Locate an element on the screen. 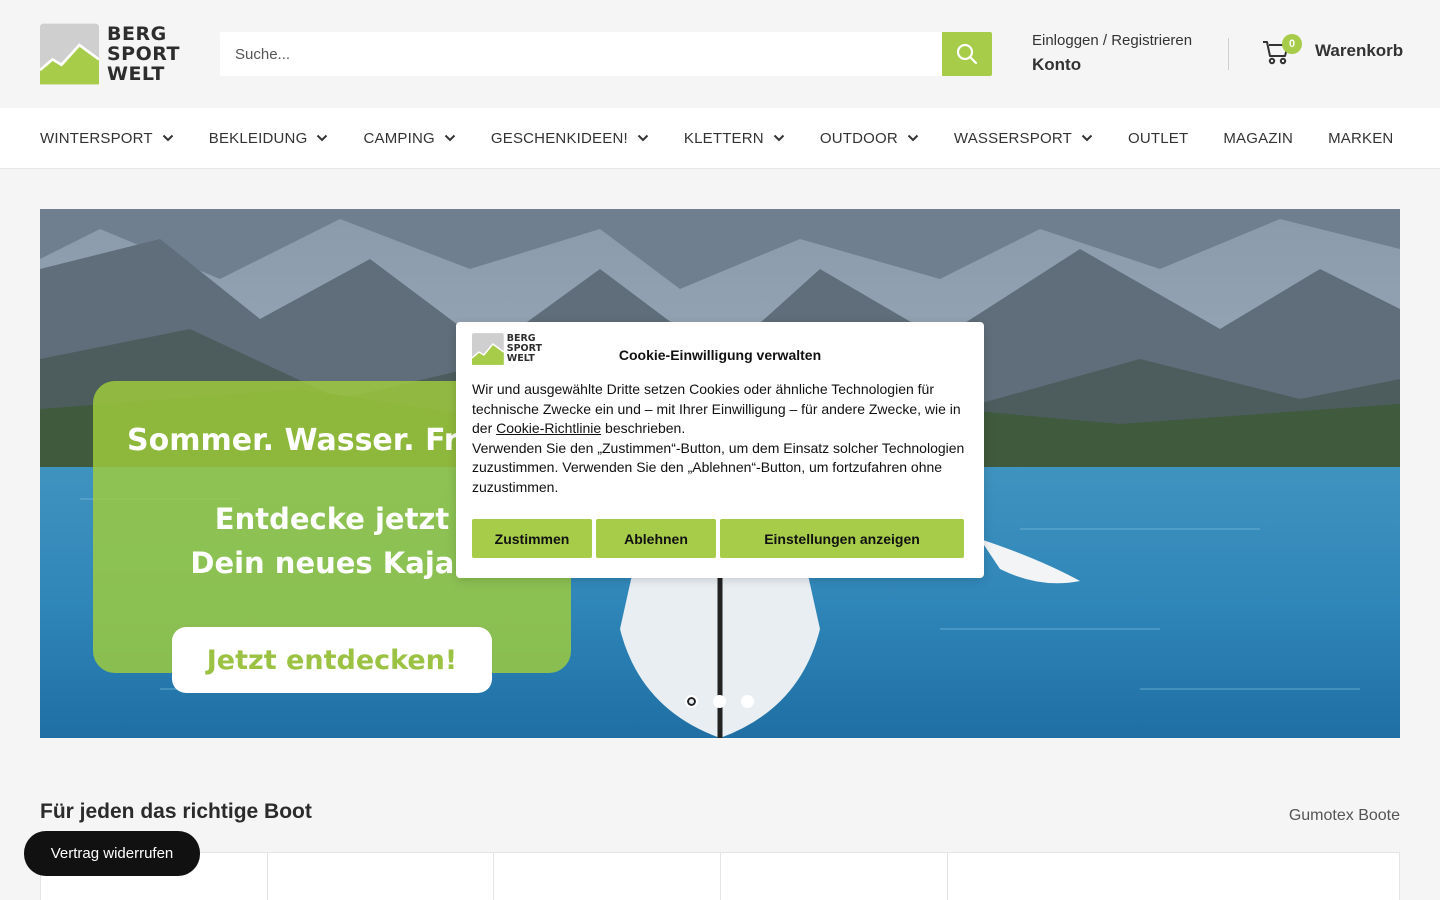 This screenshot has width=1440, height=900. nav-item-outlet: OUTLET is located at coordinates (1158, 138).